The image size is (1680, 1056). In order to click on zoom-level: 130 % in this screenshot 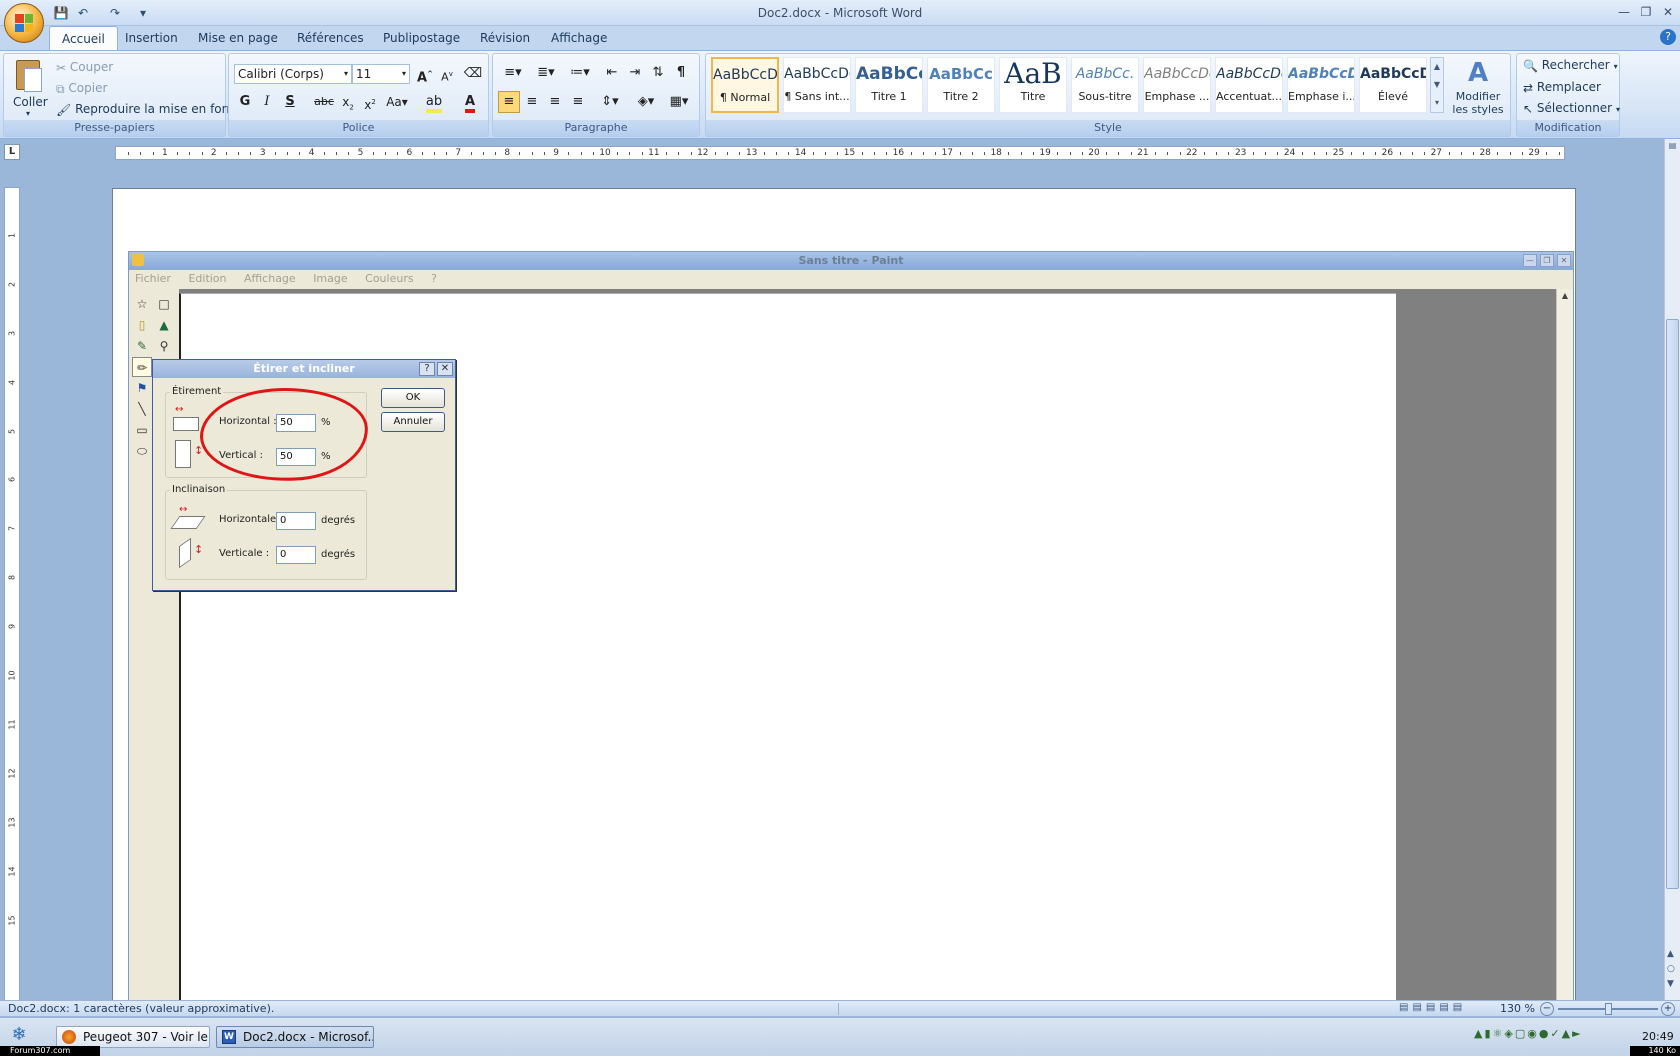, I will do `click(1517, 1008)`.